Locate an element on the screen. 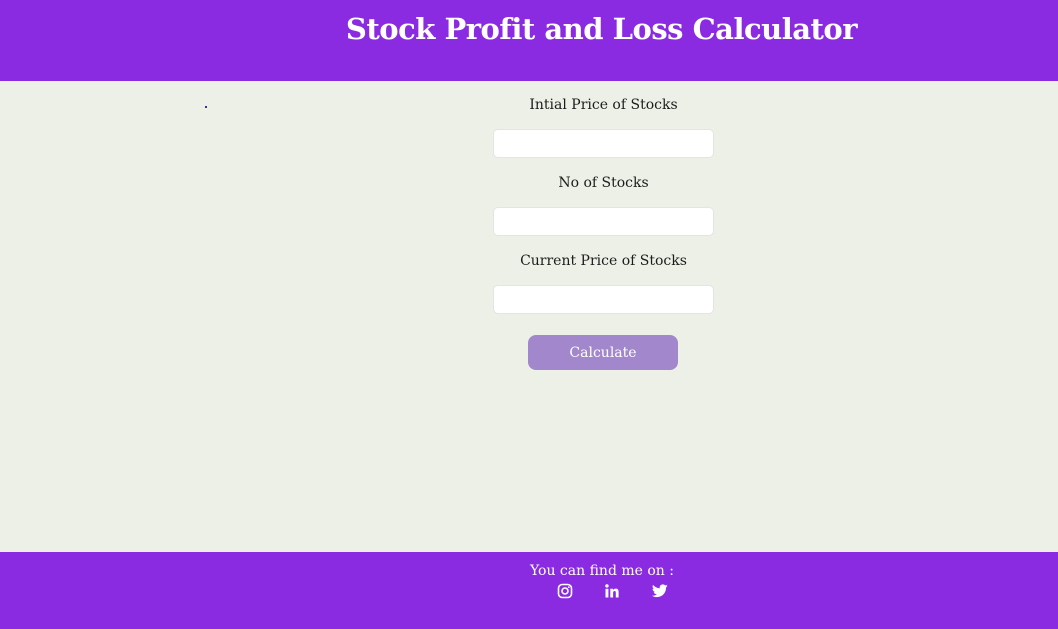 The height and width of the screenshot is (629, 1058). current-price-input is located at coordinates (603, 299).